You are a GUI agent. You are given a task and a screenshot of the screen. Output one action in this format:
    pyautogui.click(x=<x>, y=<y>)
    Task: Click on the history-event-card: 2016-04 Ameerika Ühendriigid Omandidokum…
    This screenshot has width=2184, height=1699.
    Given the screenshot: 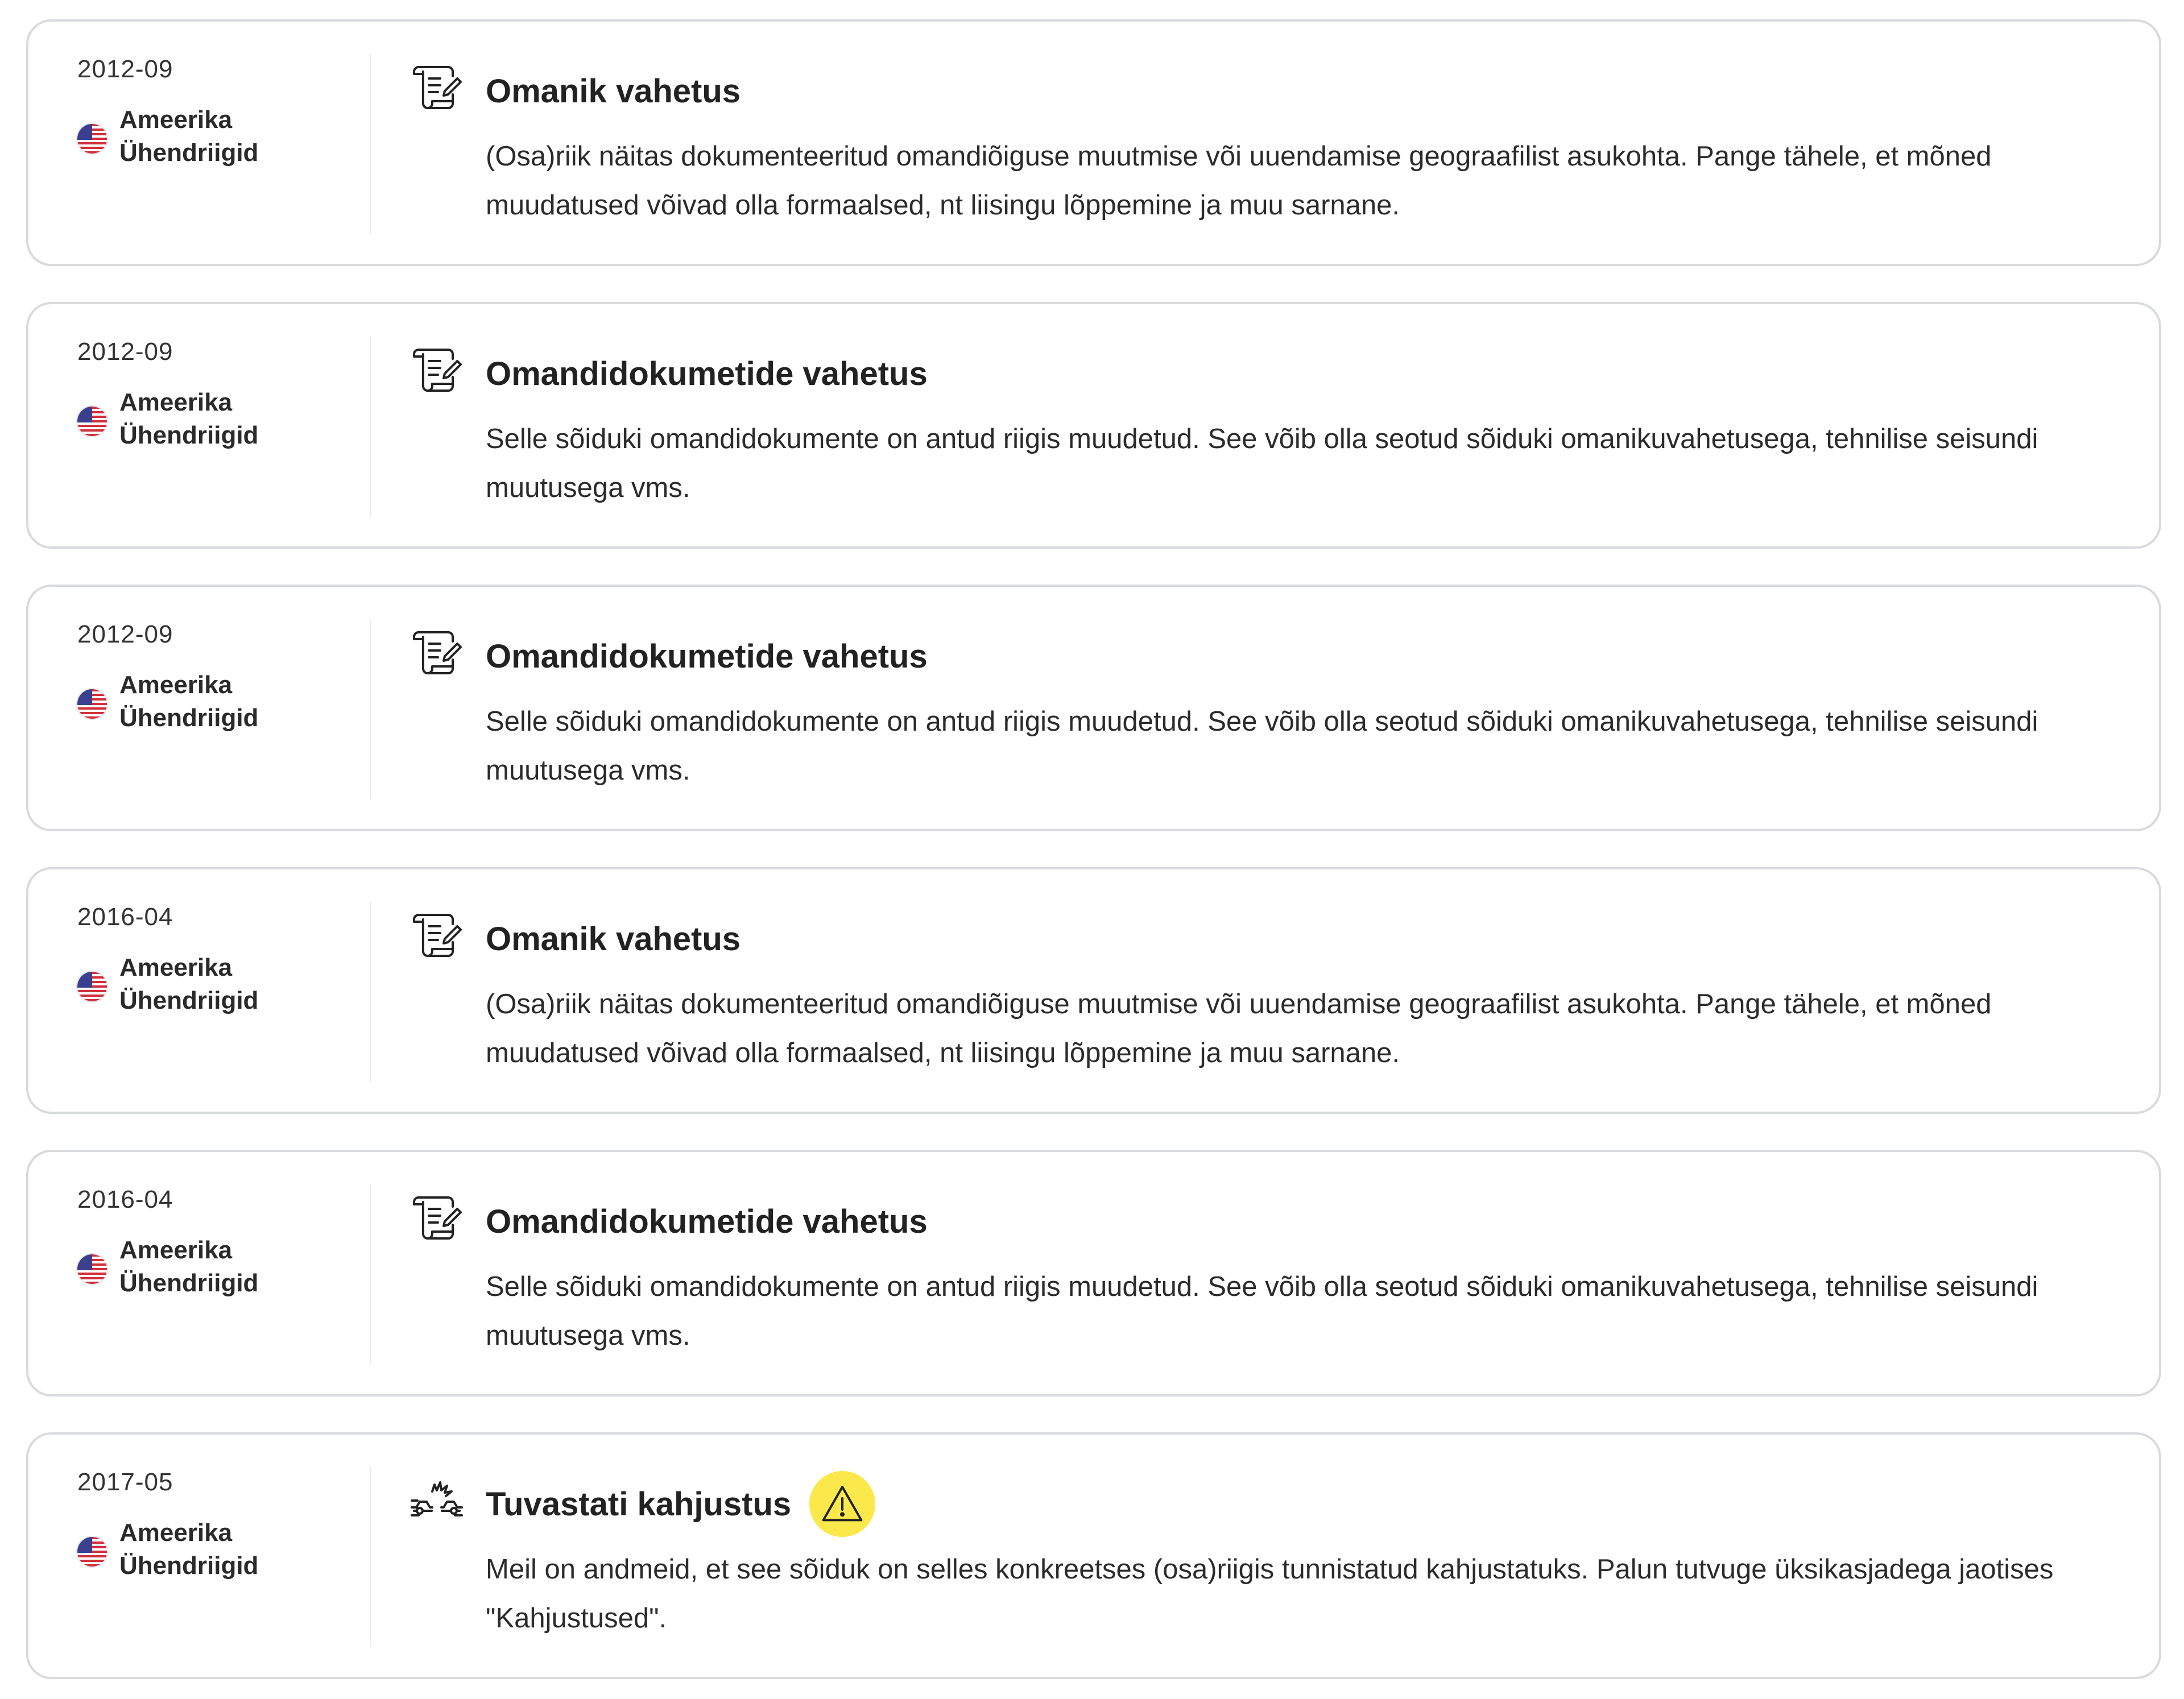 What is the action you would take?
    pyautogui.click(x=1093, y=1273)
    